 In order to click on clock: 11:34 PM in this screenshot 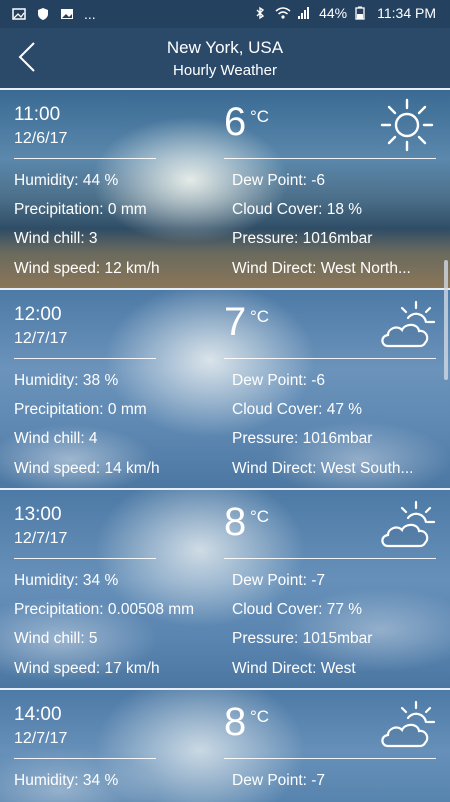, I will do `click(406, 13)`.